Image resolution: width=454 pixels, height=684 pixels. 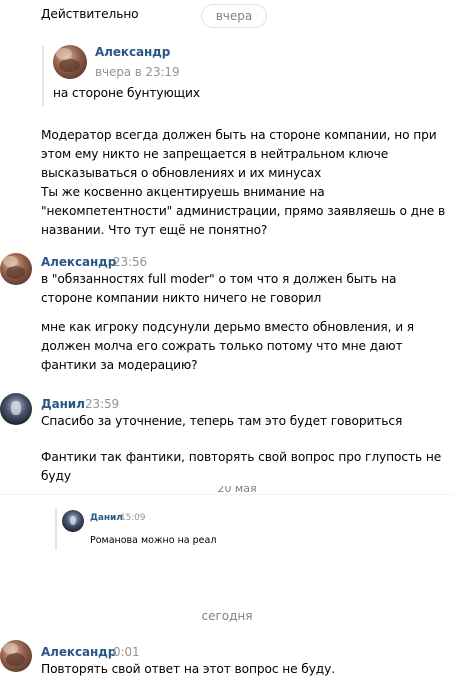 I want to click on message-author: Данил, so click(x=63, y=404).